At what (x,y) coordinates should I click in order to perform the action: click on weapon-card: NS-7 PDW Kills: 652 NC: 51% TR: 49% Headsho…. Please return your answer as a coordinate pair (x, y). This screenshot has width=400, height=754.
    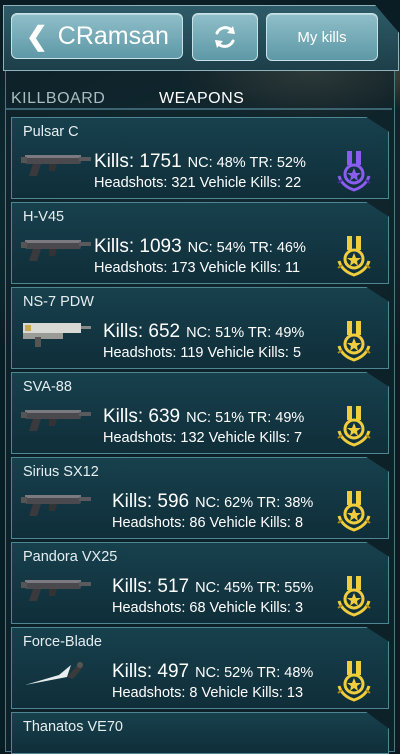
    Looking at the image, I should click on (200, 328).